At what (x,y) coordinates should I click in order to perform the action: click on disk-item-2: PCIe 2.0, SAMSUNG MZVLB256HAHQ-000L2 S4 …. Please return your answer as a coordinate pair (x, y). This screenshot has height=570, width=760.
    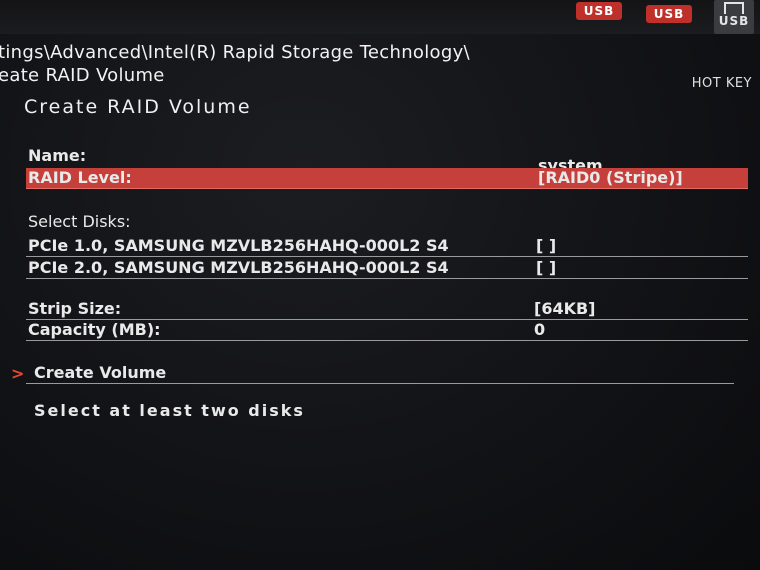
    Looking at the image, I should click on (387, 268).